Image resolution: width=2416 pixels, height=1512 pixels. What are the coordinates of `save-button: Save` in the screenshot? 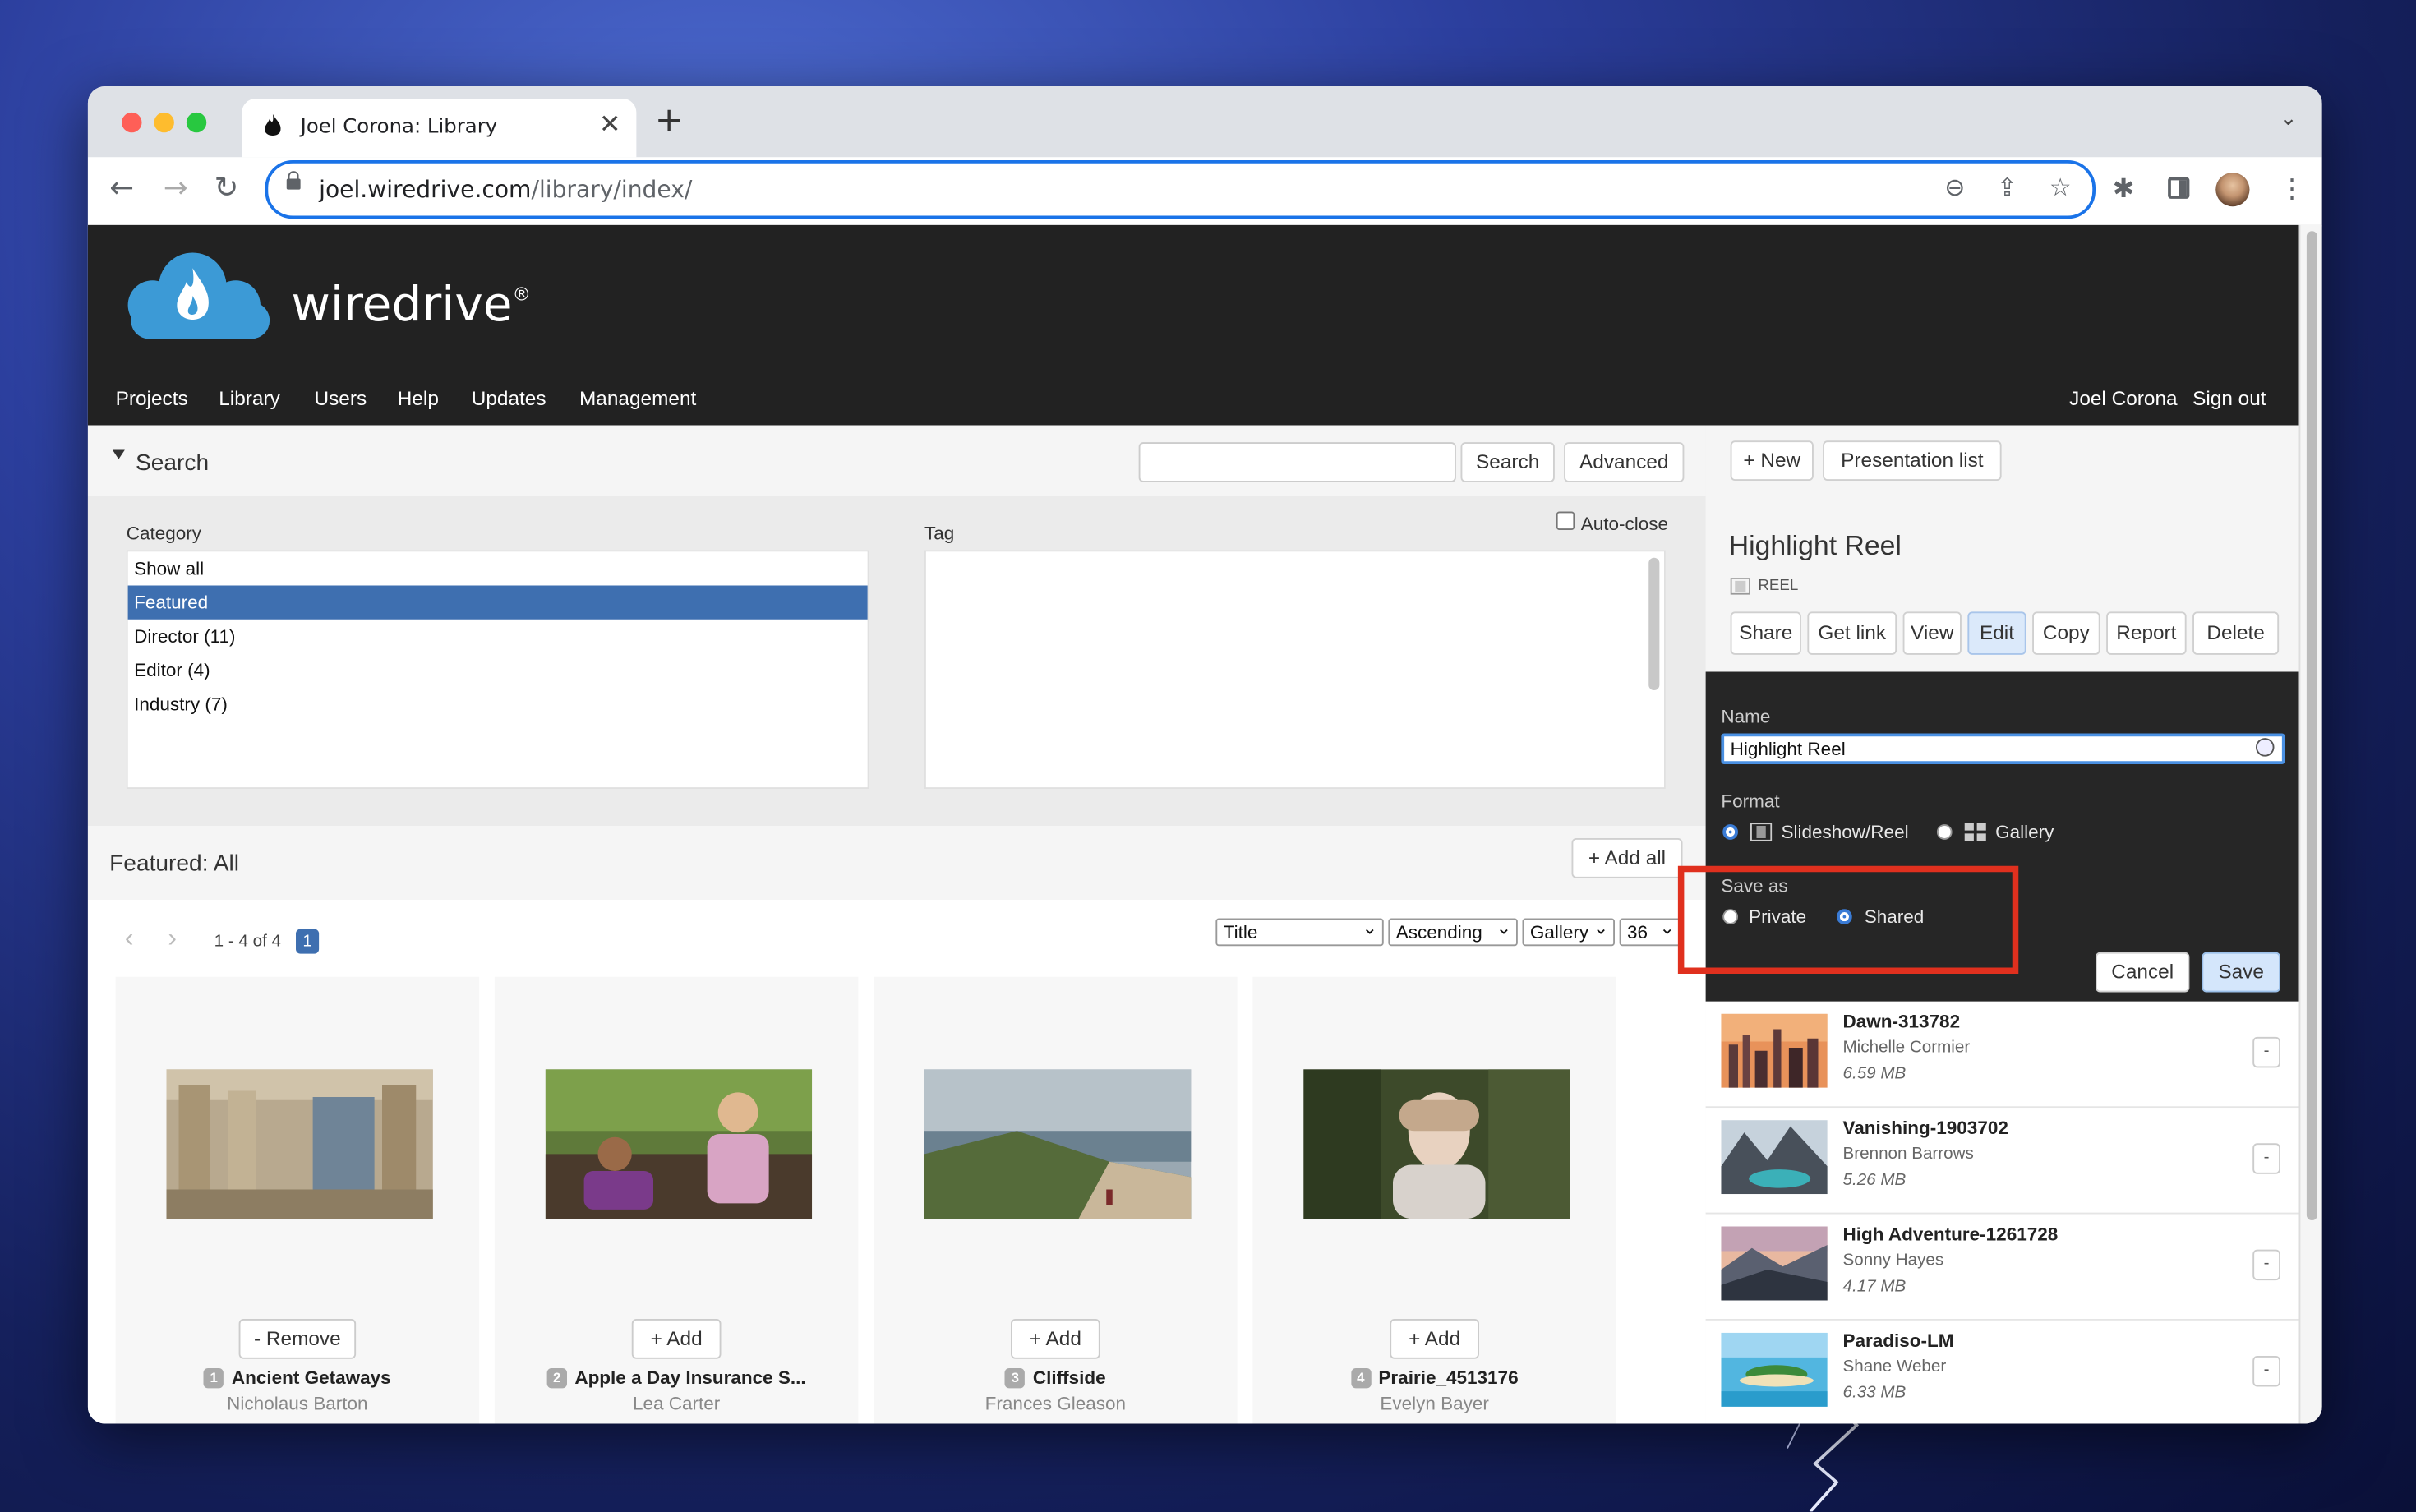 It's located at (2241, 973).